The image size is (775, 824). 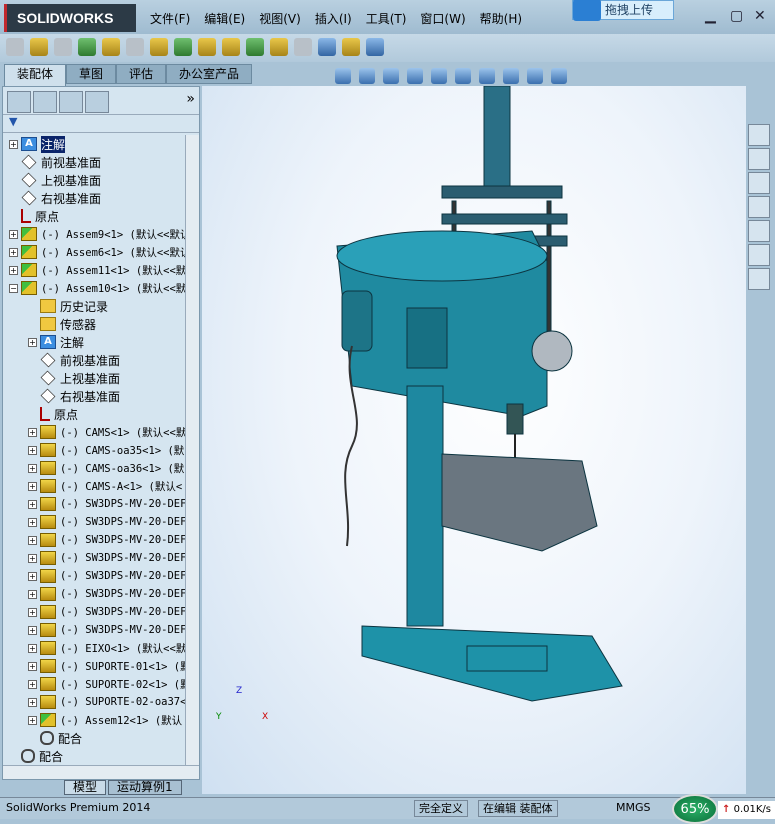 What do you see at coordinates (94, 702) in the screenshot?
I see `tree-item: + (-) SUPORTE-02-oa37<` at bounding box center [94, 702].